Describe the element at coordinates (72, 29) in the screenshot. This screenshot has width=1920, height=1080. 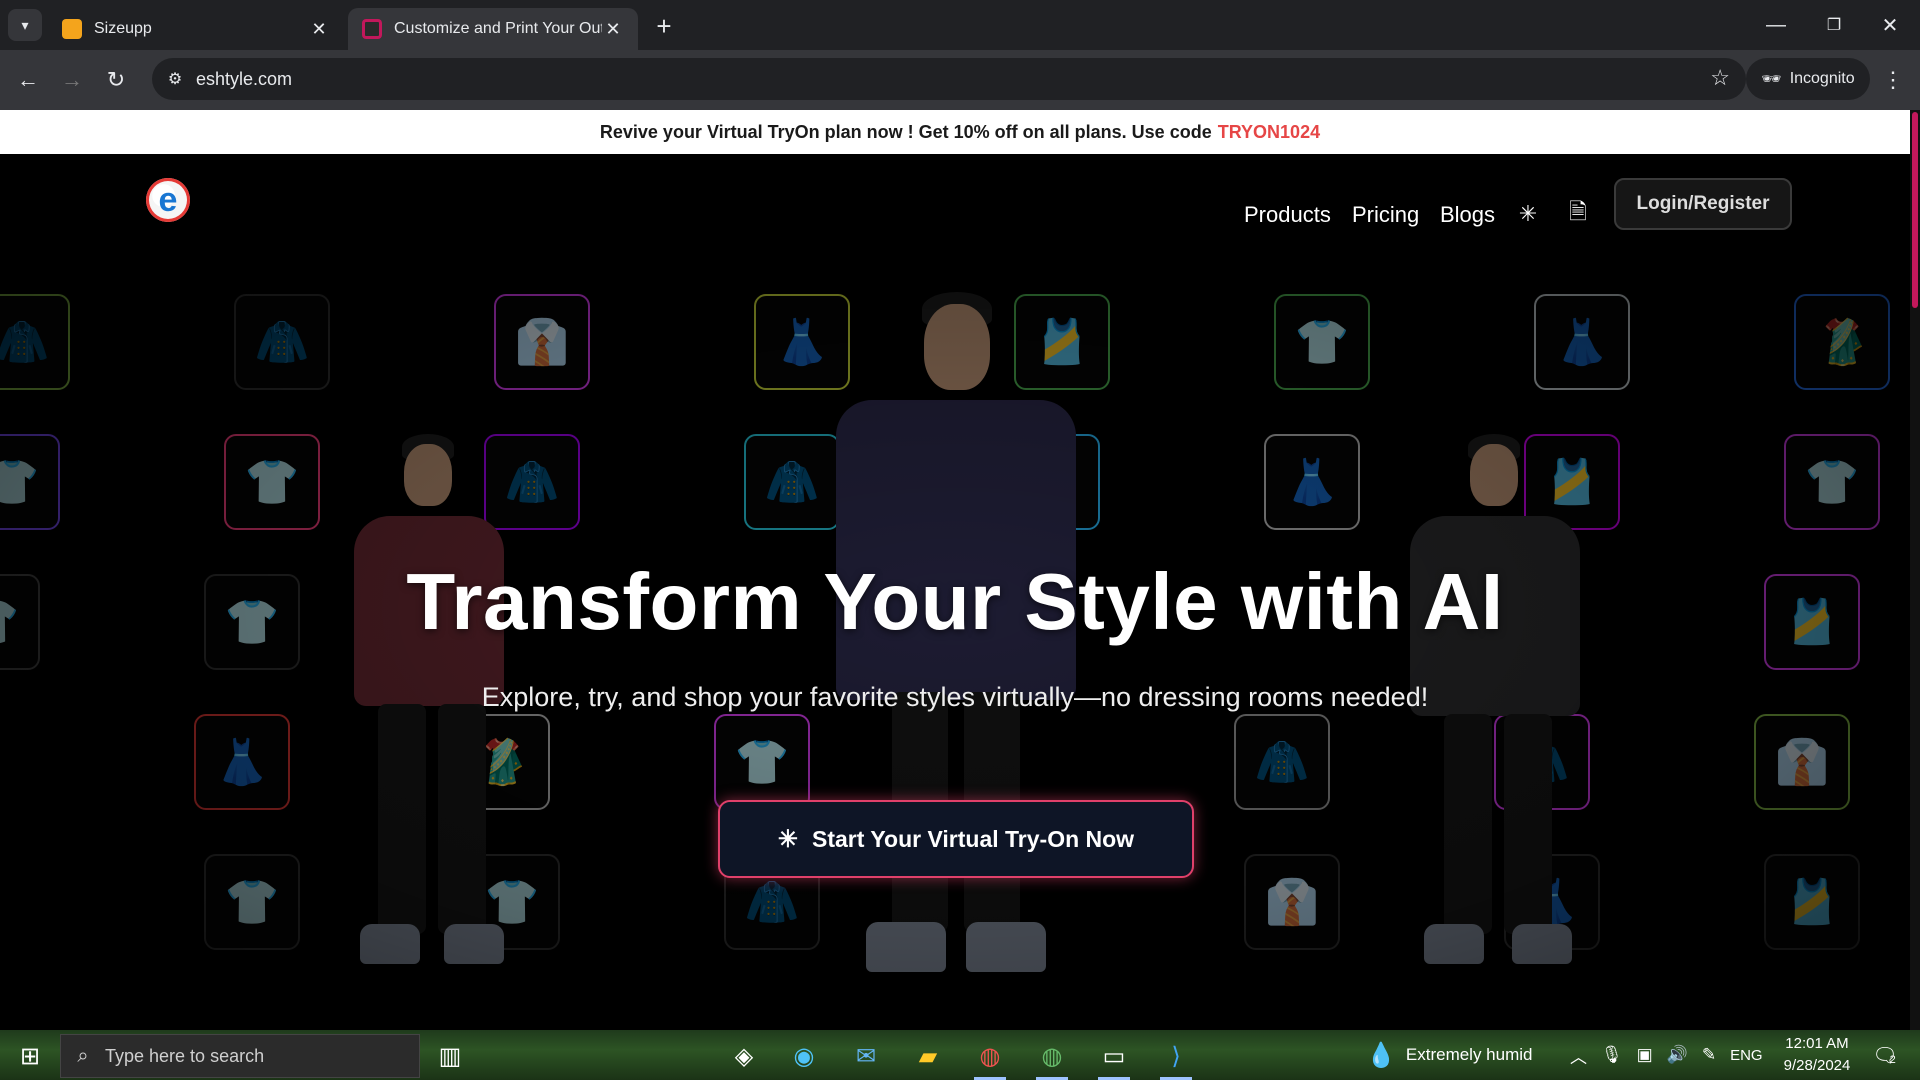
I see `sizeupp-favicon-icon` at that location.